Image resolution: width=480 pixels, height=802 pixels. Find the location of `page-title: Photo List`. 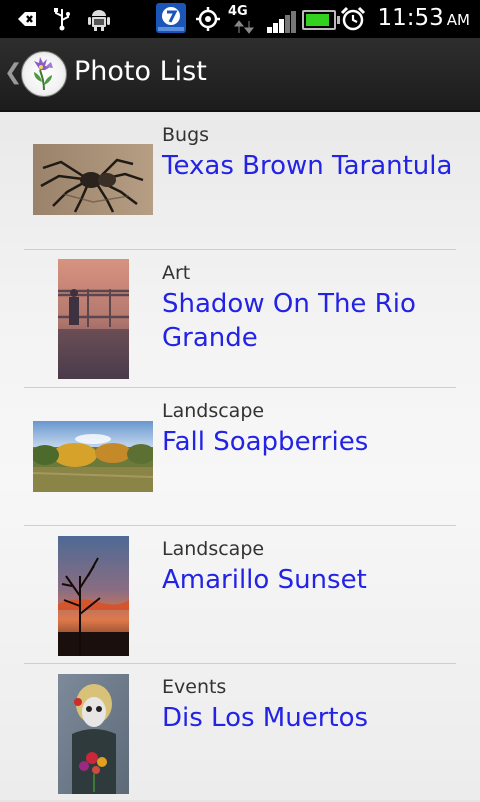

page-title: Photo List is located at coordinates (140, 71).